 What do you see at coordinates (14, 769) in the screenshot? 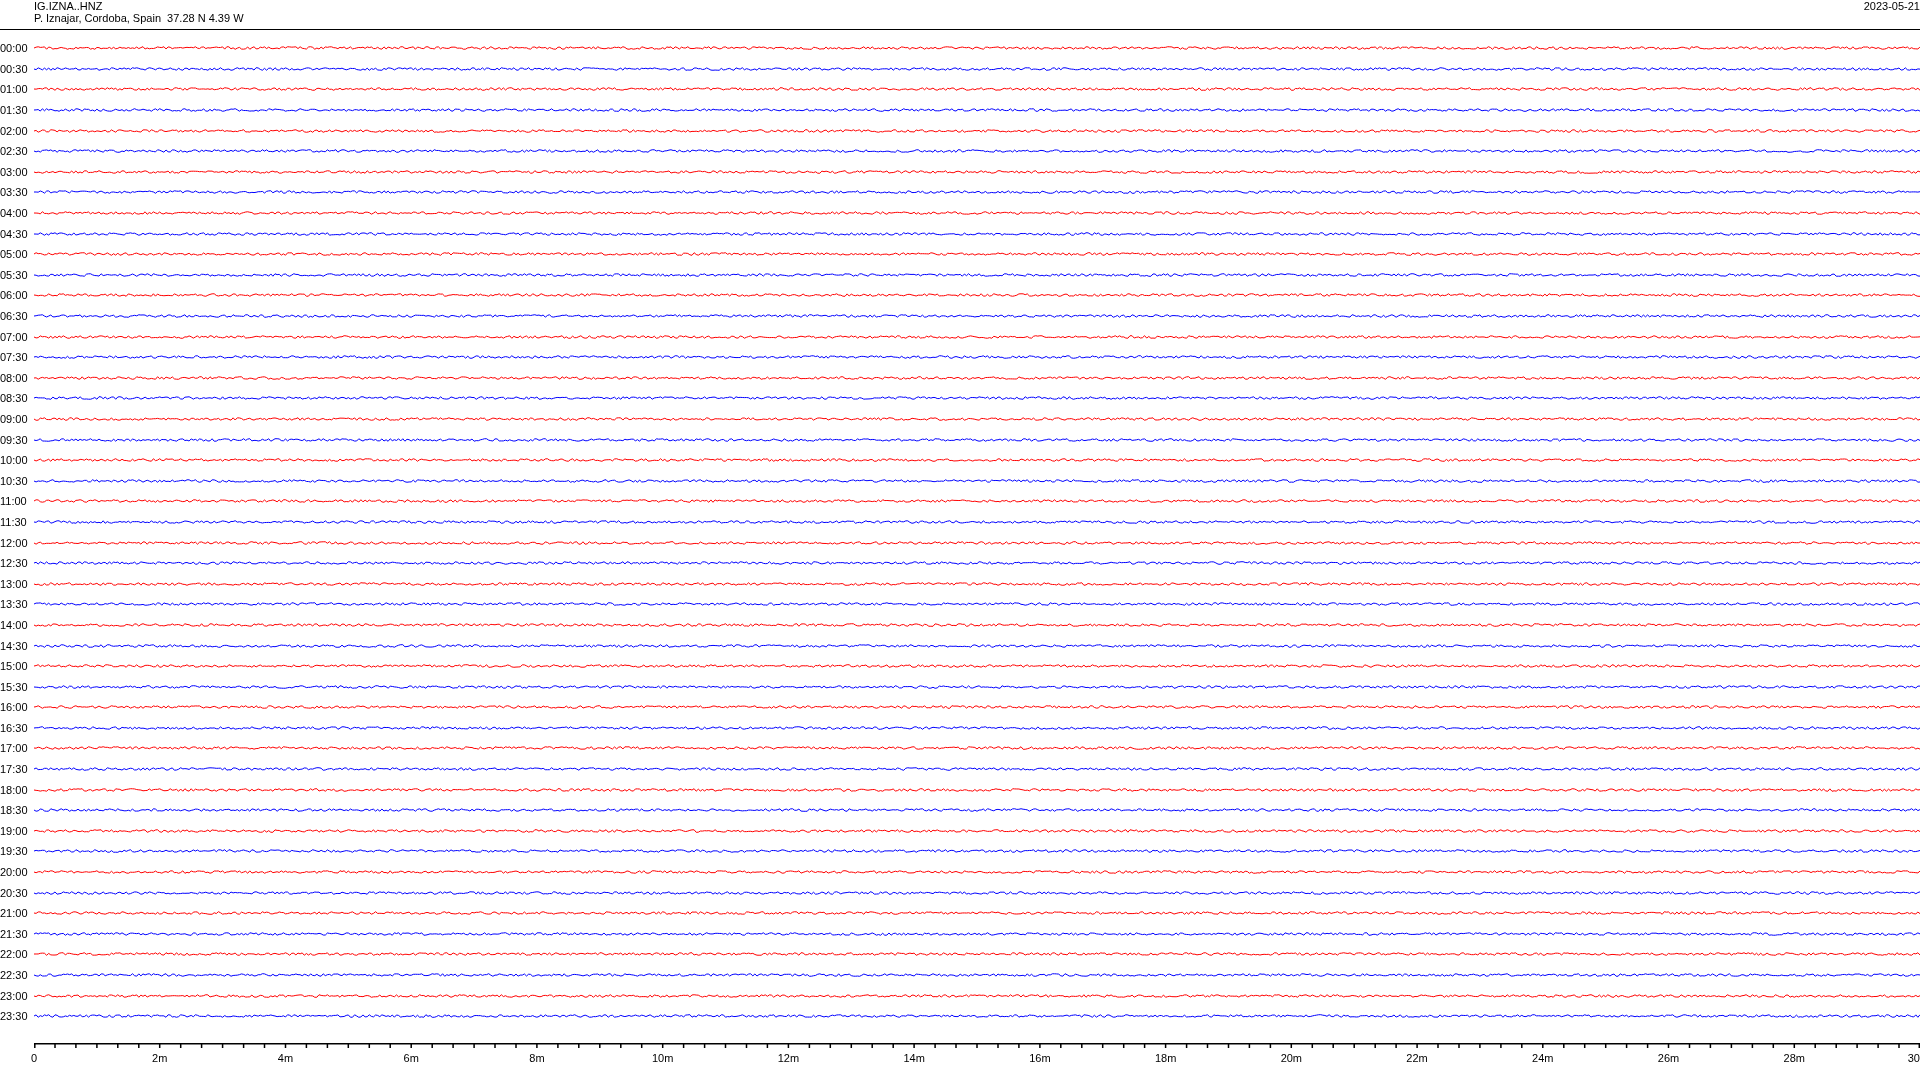
I see `time-label: 17:30` at bounding box center [14, 769].